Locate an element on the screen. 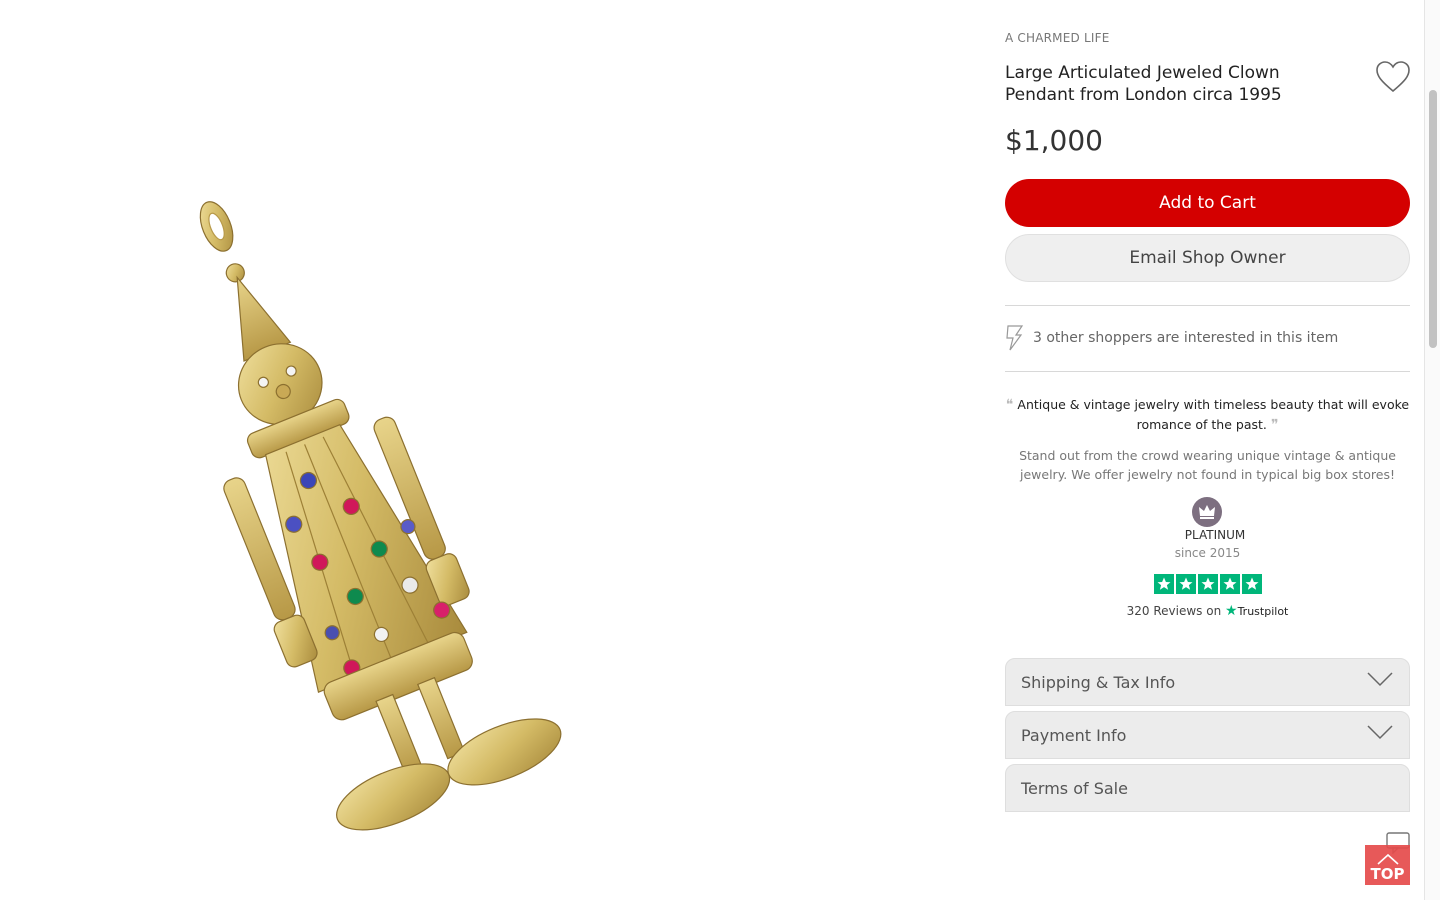  accordion-terms: Terms of Sale is located at coordinates (1207, 788).